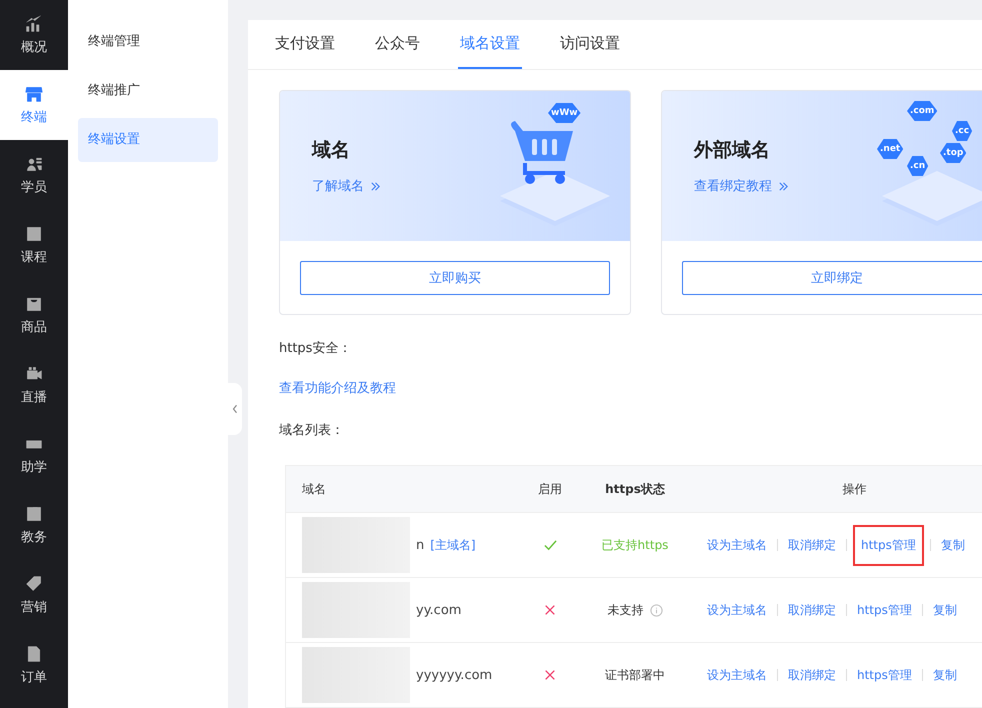 The image size is (982, 708). I want to click on tab: 支付设置, so click(305, 44).